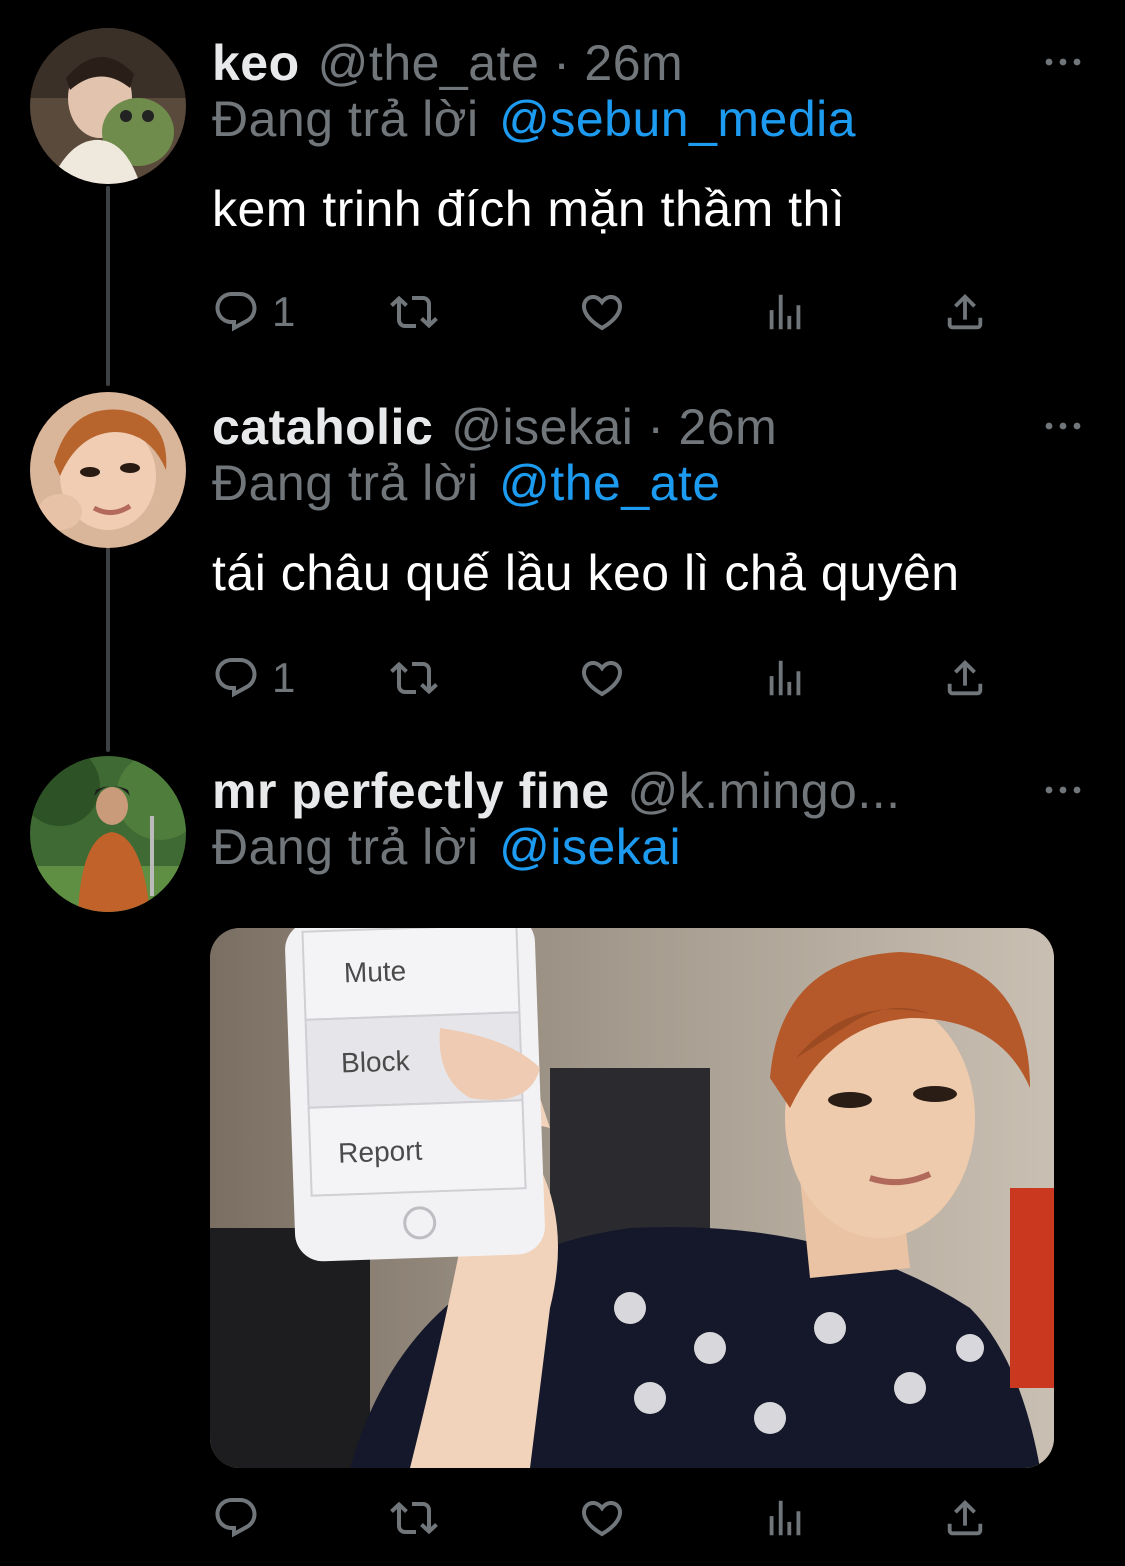 The height and width of the screenshot is (1566, 1125). I want to click on replying-to-handle: @sebun_media, so click(677, 119).